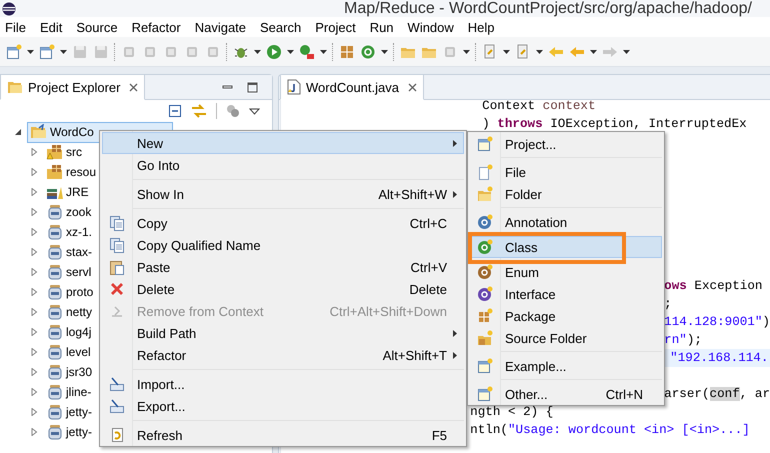 The height and width of the screenshot is (453, 770). I want to click on code-line: ) throws IOException, InterruptedEx, so click(614, 124).